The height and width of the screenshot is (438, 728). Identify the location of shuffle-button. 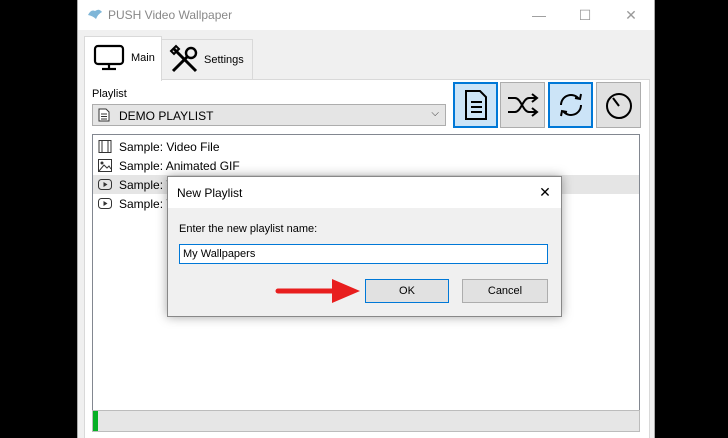
(522, 105).